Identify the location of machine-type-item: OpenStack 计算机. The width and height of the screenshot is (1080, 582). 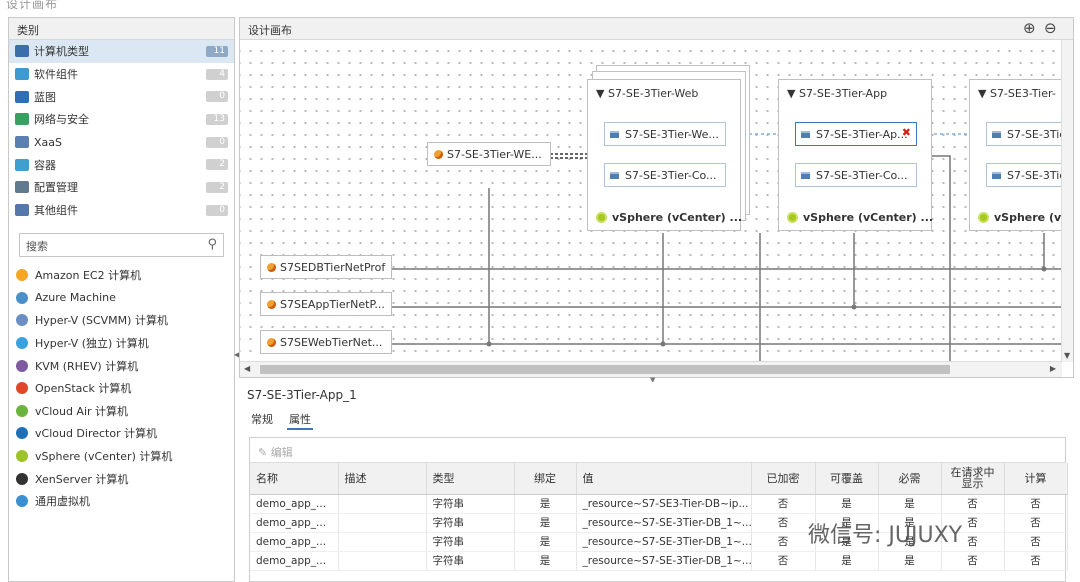
(121, 388).